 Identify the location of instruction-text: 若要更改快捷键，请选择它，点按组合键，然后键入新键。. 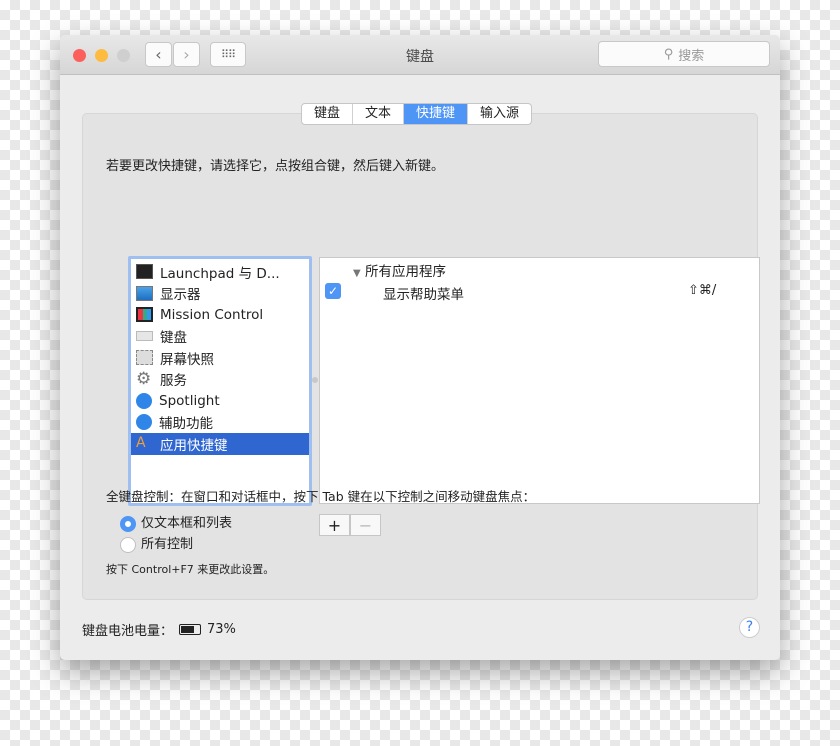
(275, 166).